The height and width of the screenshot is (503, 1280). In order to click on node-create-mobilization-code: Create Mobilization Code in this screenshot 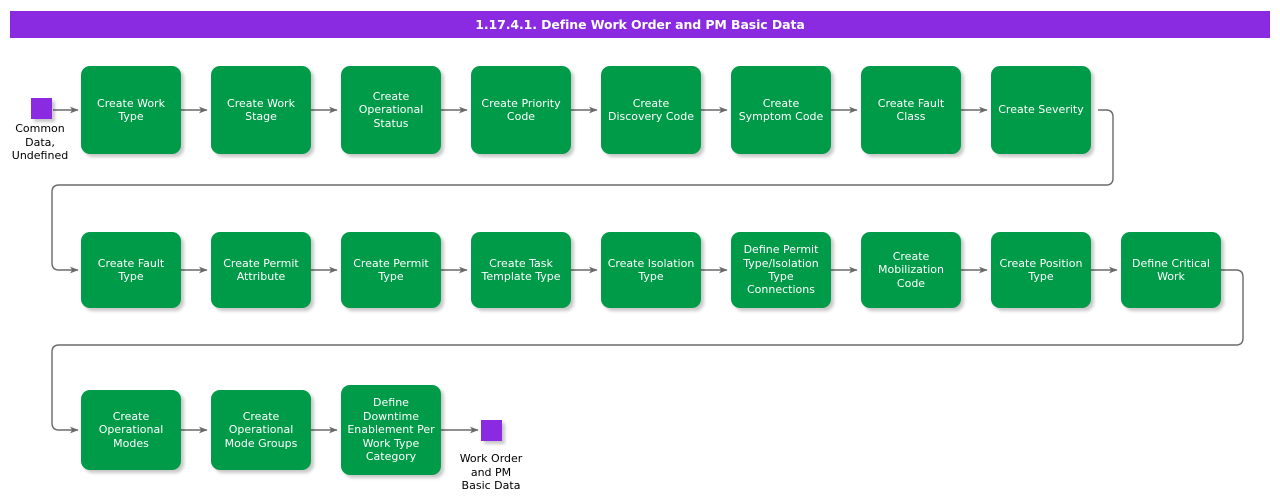, I will do `click(911, 270)`.